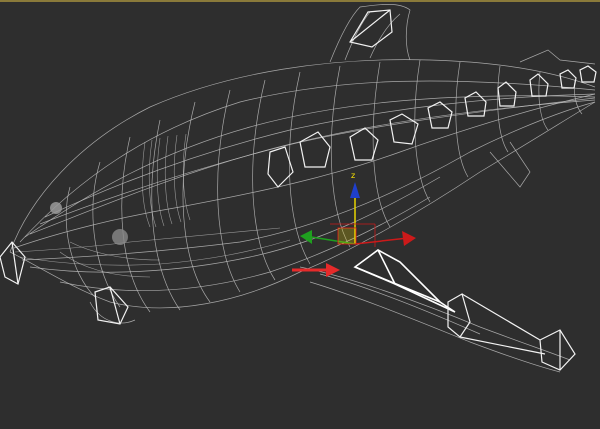 This screenshot has width=600, height=429. What do you see at coordinates (353, 175) in the screenshot?
I see `gizmo-axis-label: z` at bounding box center [353, 175].